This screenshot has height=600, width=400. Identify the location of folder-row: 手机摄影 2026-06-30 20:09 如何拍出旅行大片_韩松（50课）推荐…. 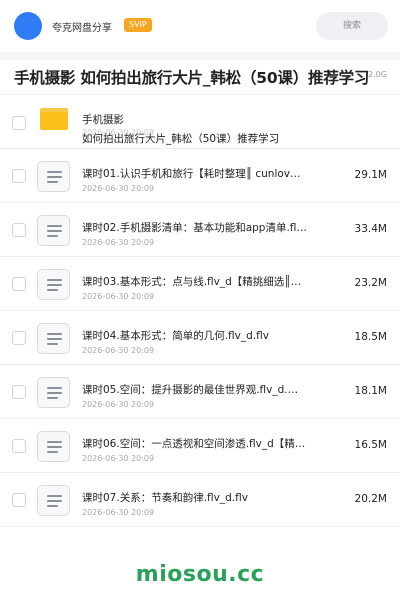
(200, 122).